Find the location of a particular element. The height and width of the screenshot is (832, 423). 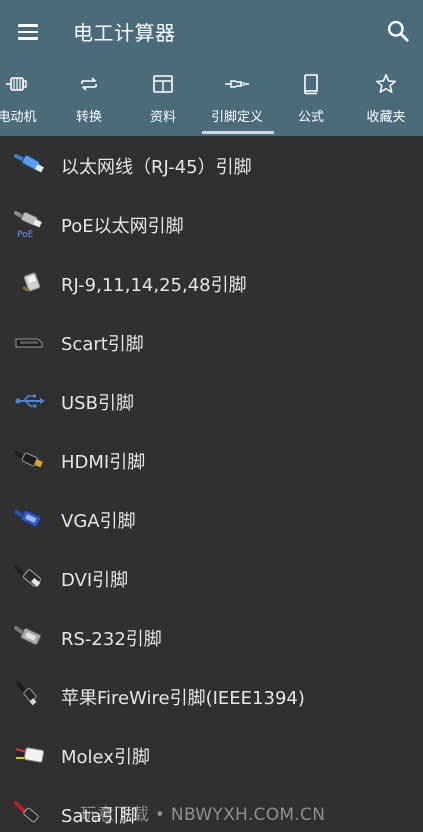

dvi-connector-icon is located at coordinates (28, 576).